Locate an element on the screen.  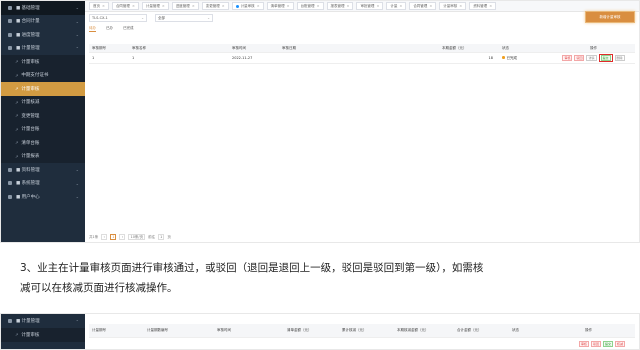
goto-input: 1 is located at coordinates (161, 237).